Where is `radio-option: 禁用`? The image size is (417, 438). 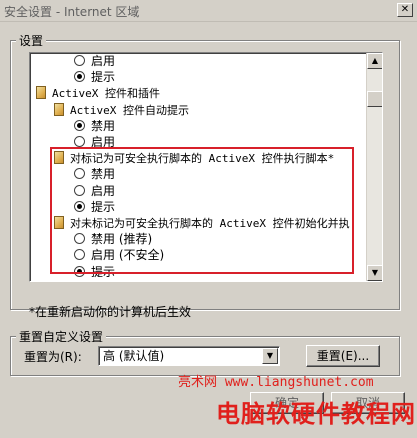
radio-option: 禁用 is located at coordinates (94, 126).